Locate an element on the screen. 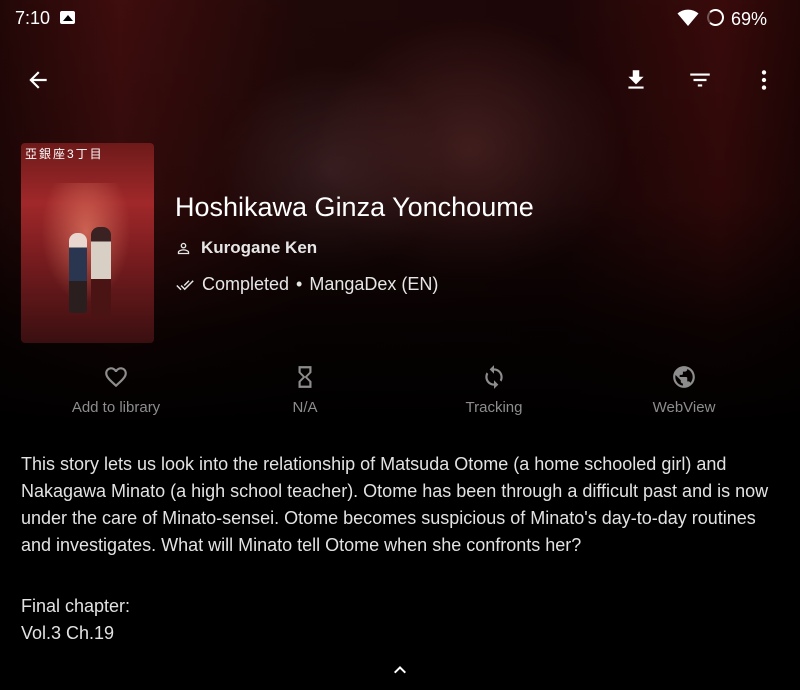  download-button is located at coordinates (636, 80).